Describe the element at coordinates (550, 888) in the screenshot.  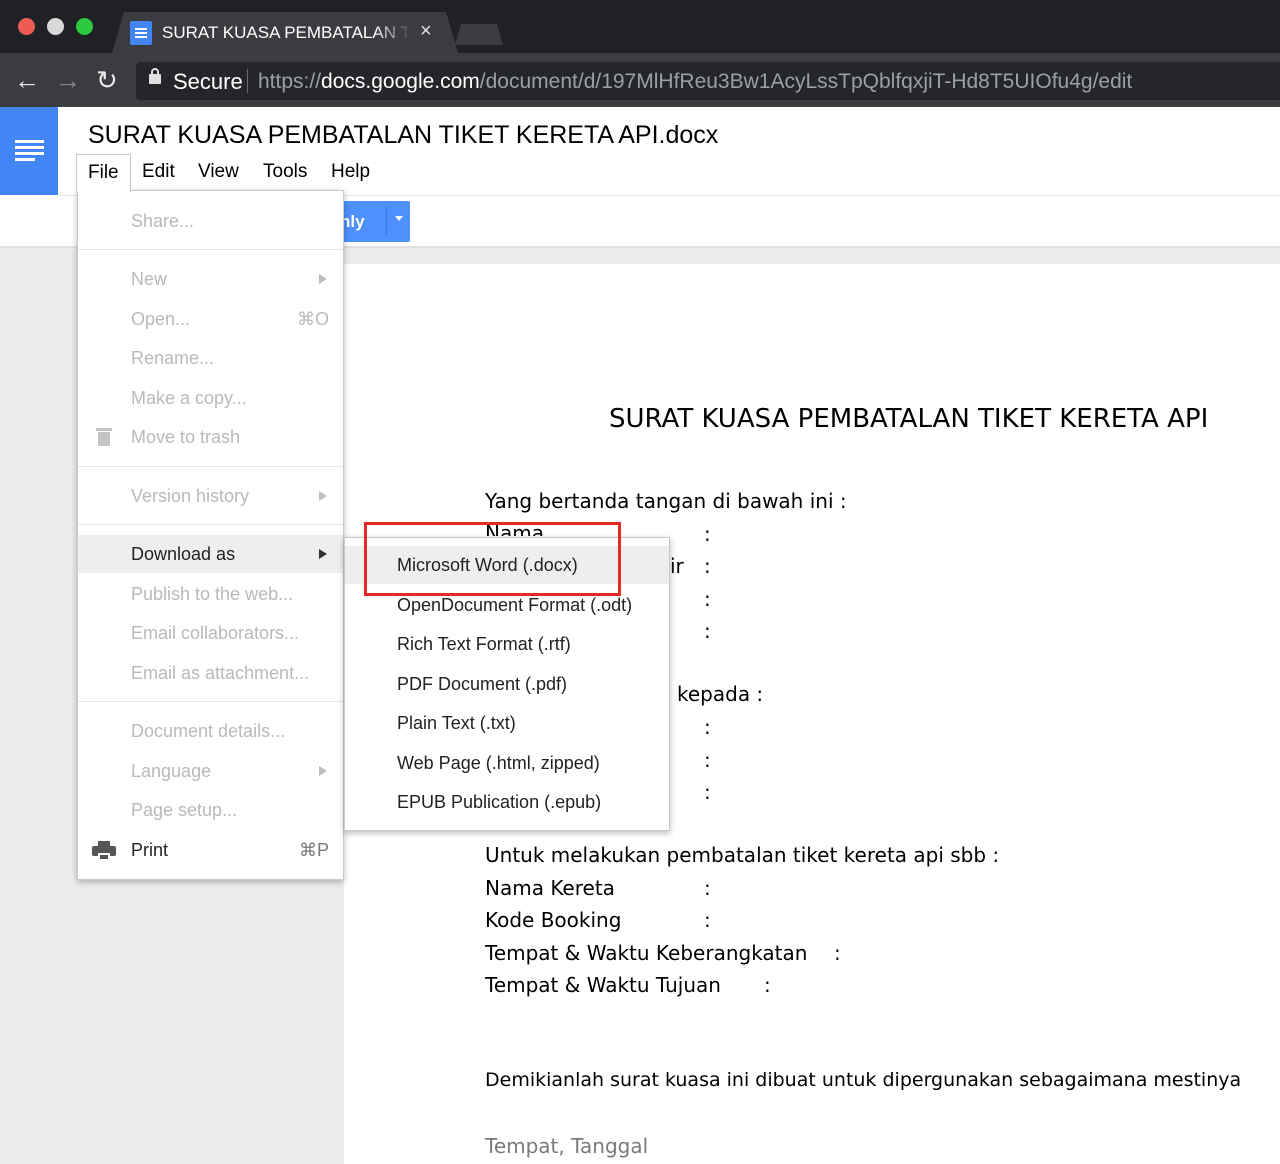
I see `field-nama-kereta: Nama Kereta` at that location.